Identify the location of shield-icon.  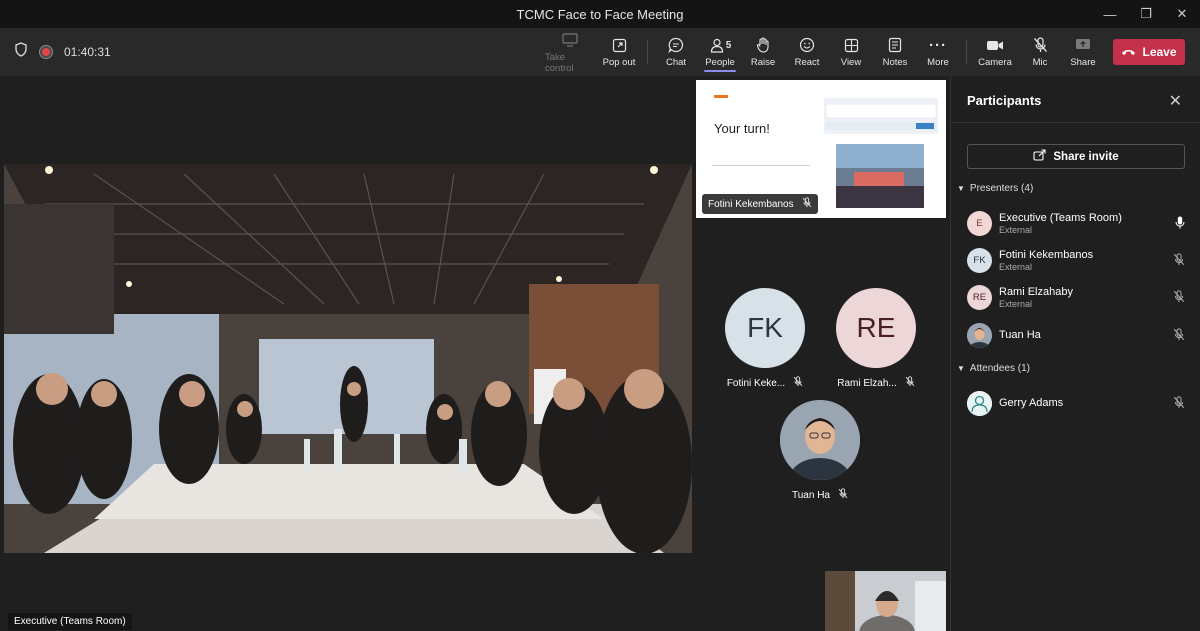
(21, 52).